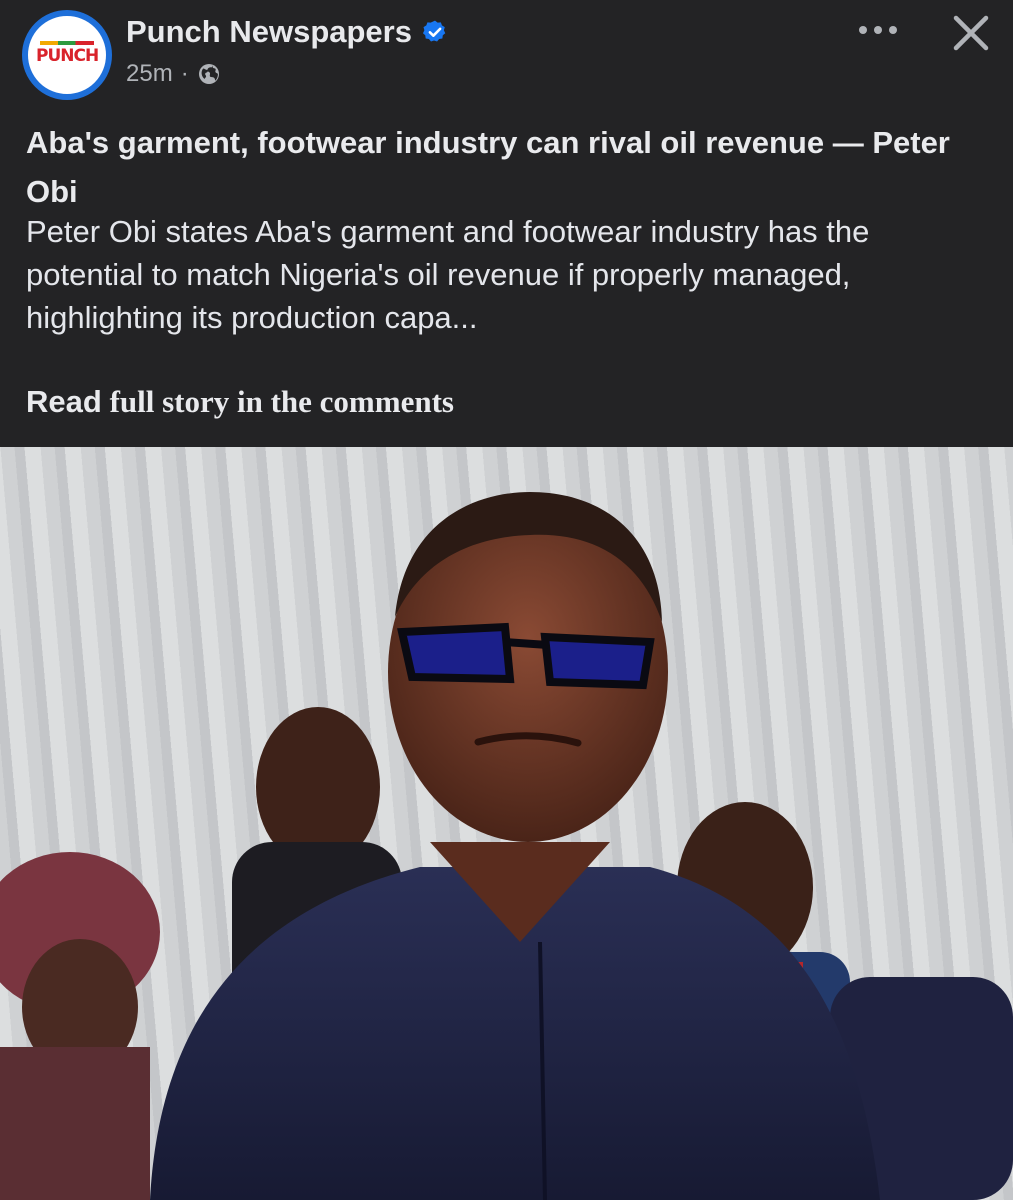  What do you see at coordinates (269, 32) in the screenshot?
I see `page-name: Punch Newspapers` at bounding box center [269, 32].